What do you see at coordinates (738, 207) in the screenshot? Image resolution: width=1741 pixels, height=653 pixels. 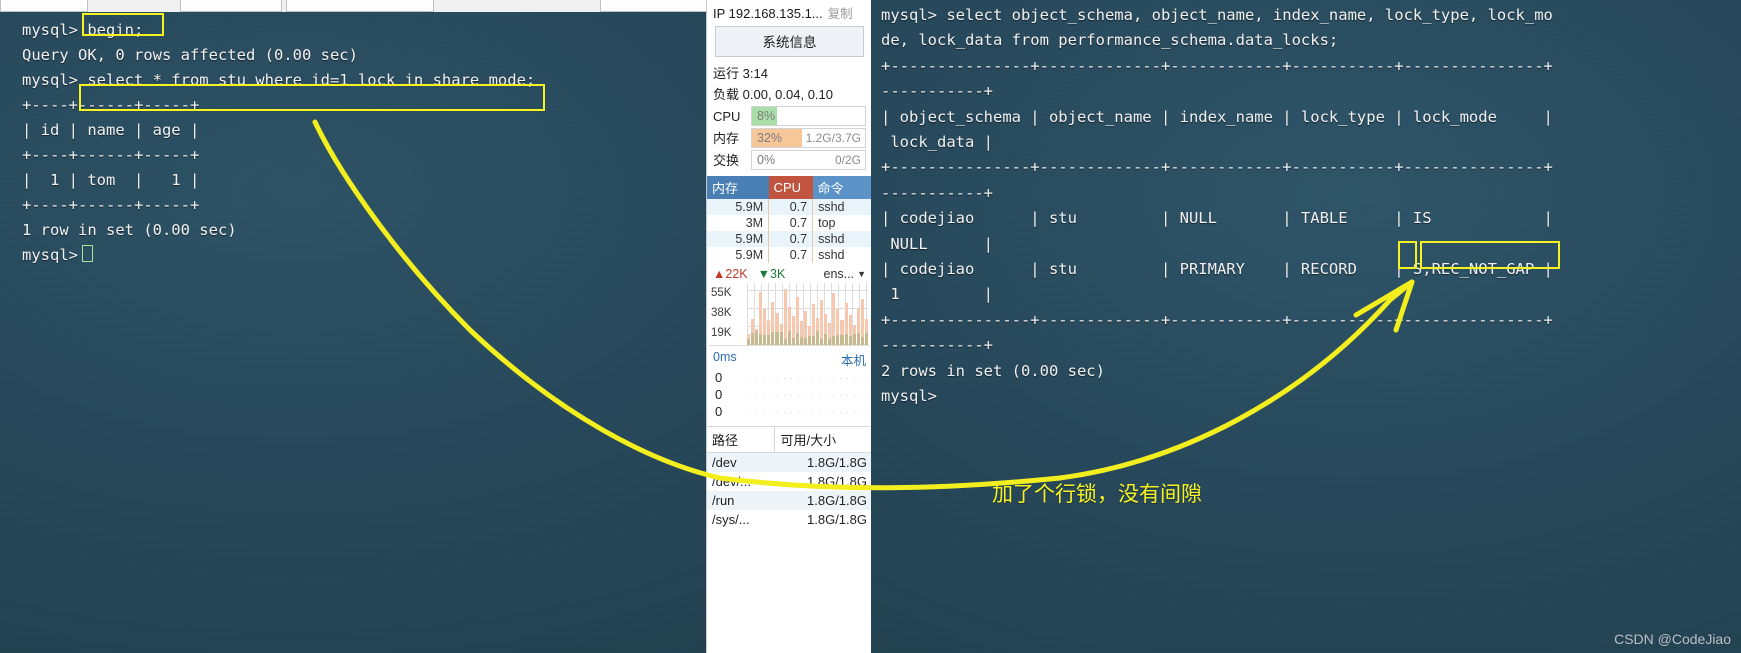 I see `process-memory: 5.9M` at bounding box center [738, 207].